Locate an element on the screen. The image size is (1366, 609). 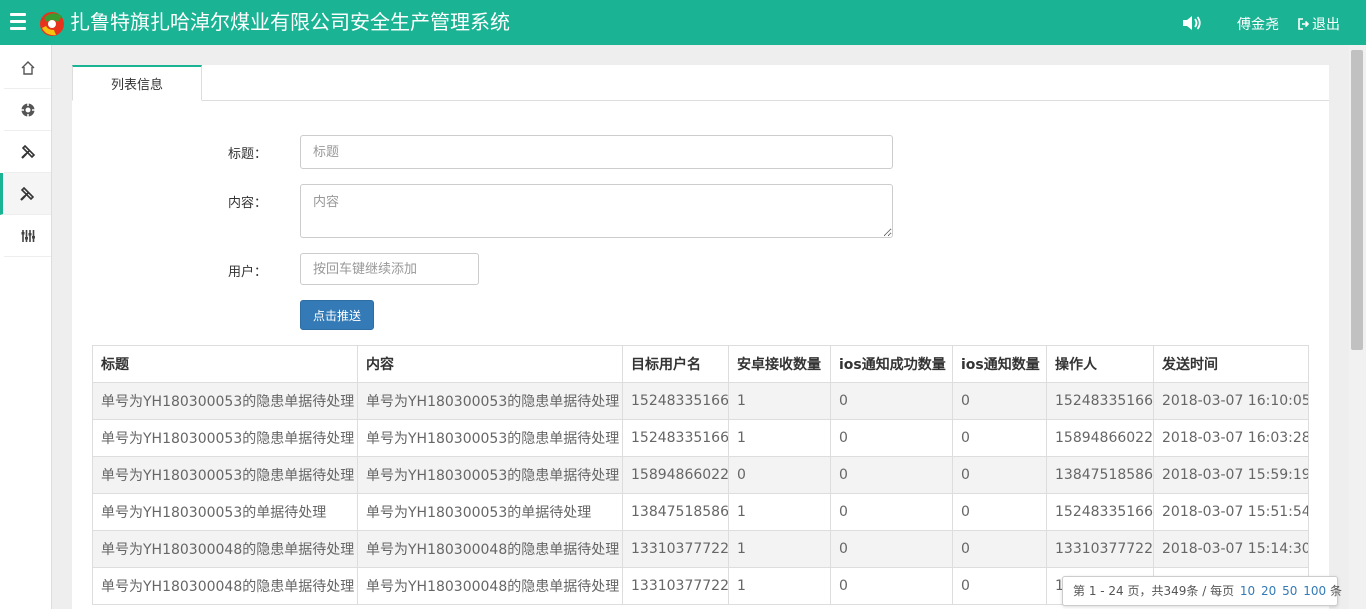
hamburger-menu-icon is located at coordinates (18, 22).